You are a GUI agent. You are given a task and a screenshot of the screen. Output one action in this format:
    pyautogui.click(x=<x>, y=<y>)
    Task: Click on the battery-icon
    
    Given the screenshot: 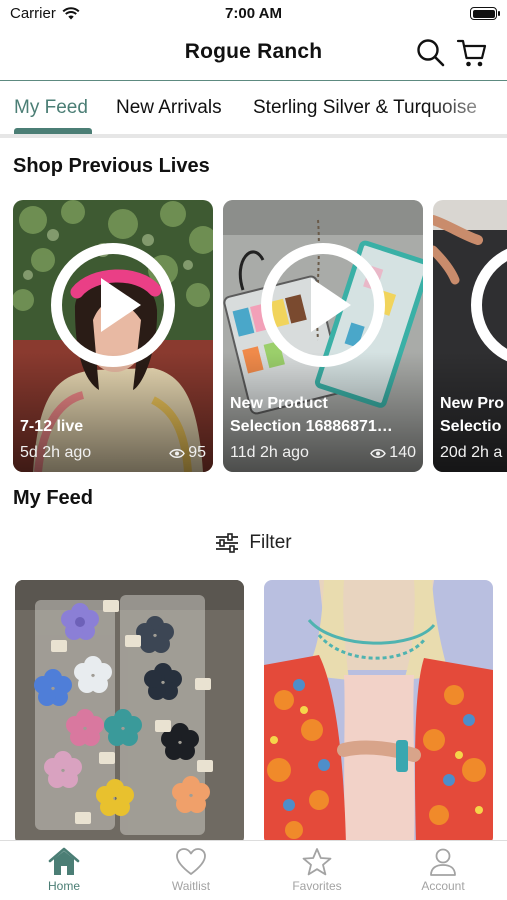 What is the action you would take?
    pyautogui.click(x=485, y=13)
    